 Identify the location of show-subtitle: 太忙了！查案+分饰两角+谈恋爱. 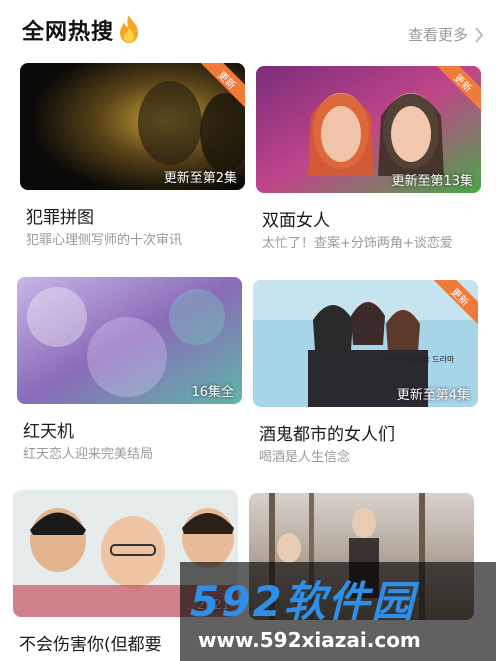
(357, 243).